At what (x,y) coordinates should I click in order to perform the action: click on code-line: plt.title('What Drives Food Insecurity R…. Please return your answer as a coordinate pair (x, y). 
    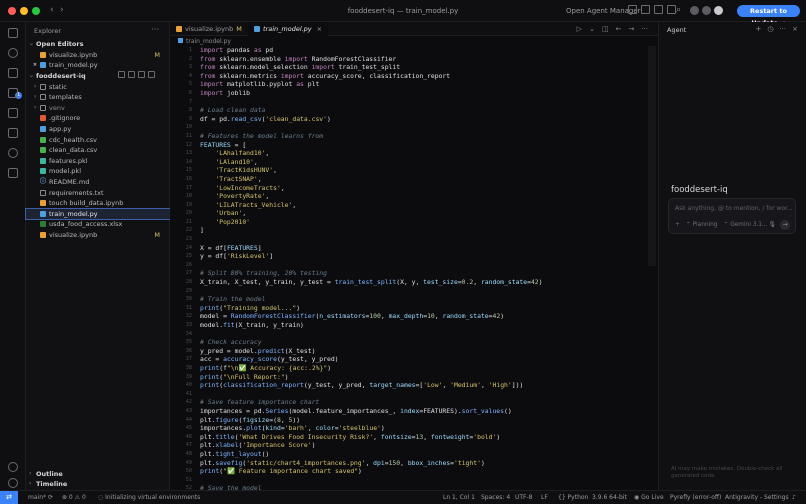
    Looking at the image, I should click on (420, 437).